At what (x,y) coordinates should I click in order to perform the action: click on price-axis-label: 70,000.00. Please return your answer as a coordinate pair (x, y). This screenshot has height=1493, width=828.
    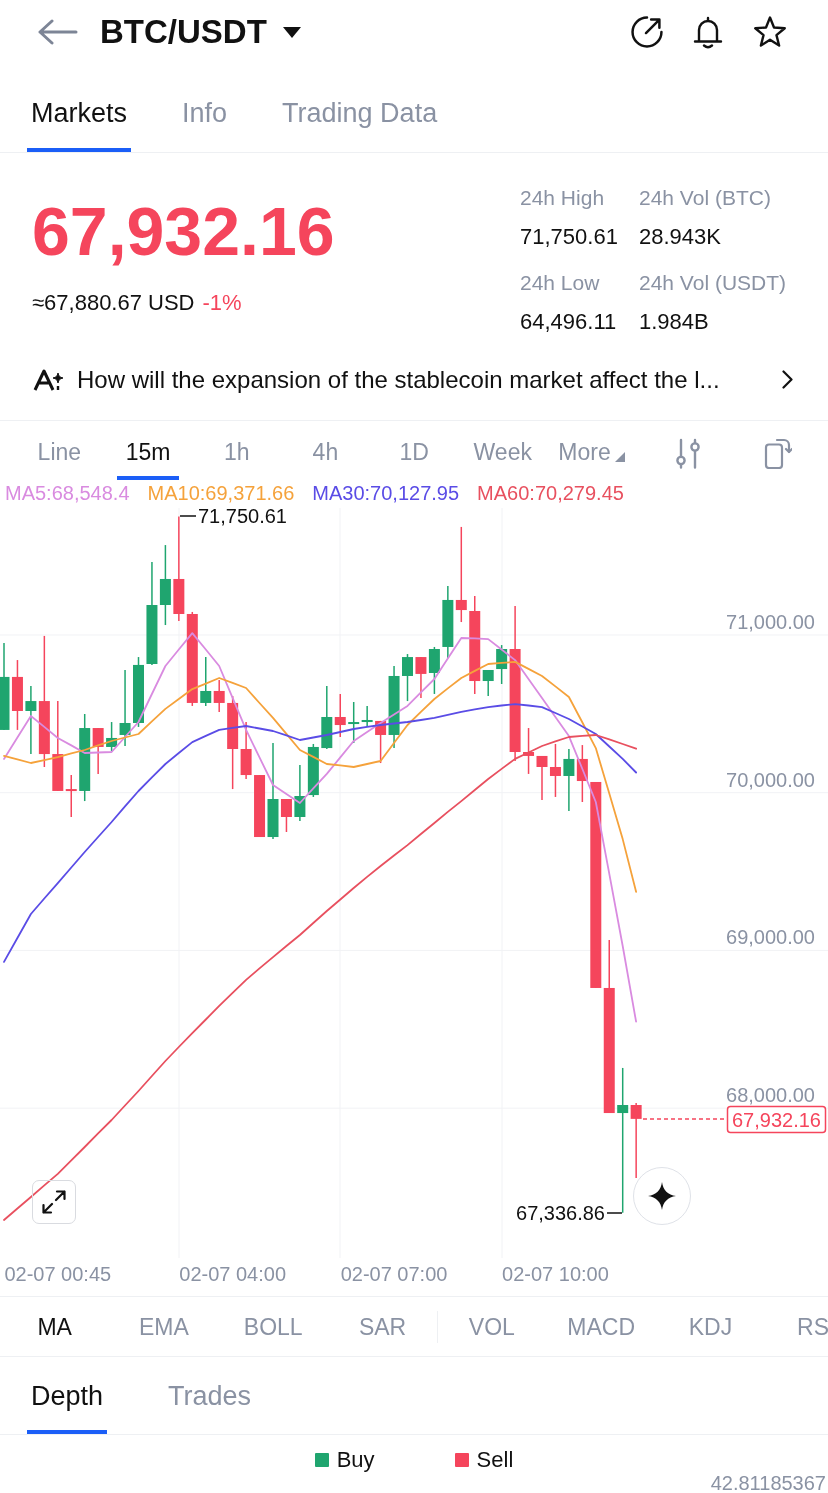
    Looking at the image, I should click on (770, 779).